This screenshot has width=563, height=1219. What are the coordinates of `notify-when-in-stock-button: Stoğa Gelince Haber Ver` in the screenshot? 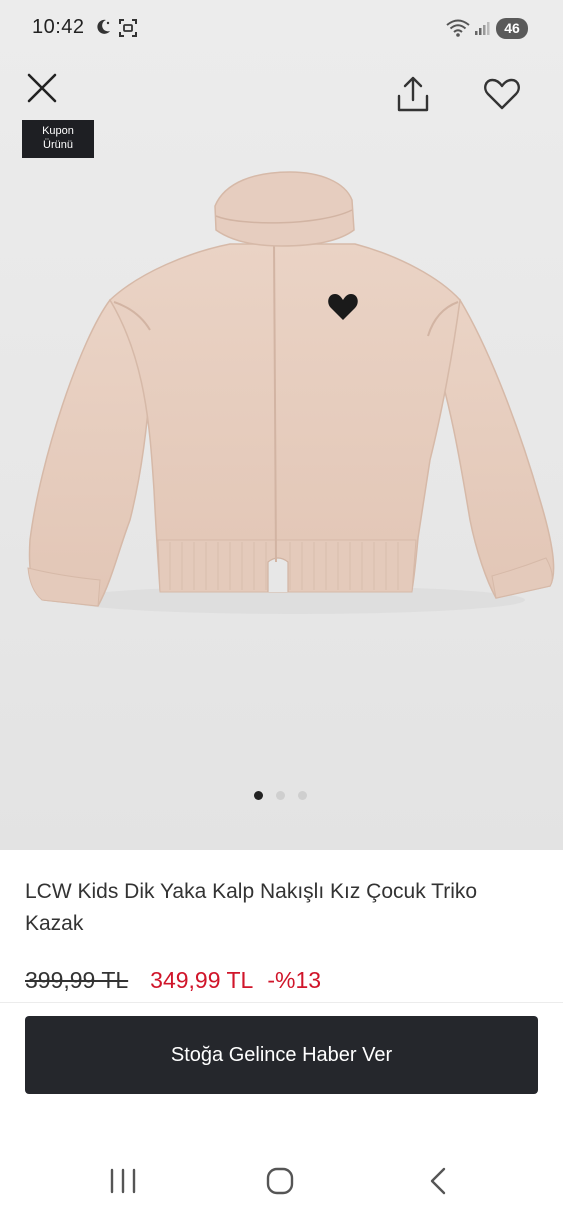 It's located at (281, 1055).